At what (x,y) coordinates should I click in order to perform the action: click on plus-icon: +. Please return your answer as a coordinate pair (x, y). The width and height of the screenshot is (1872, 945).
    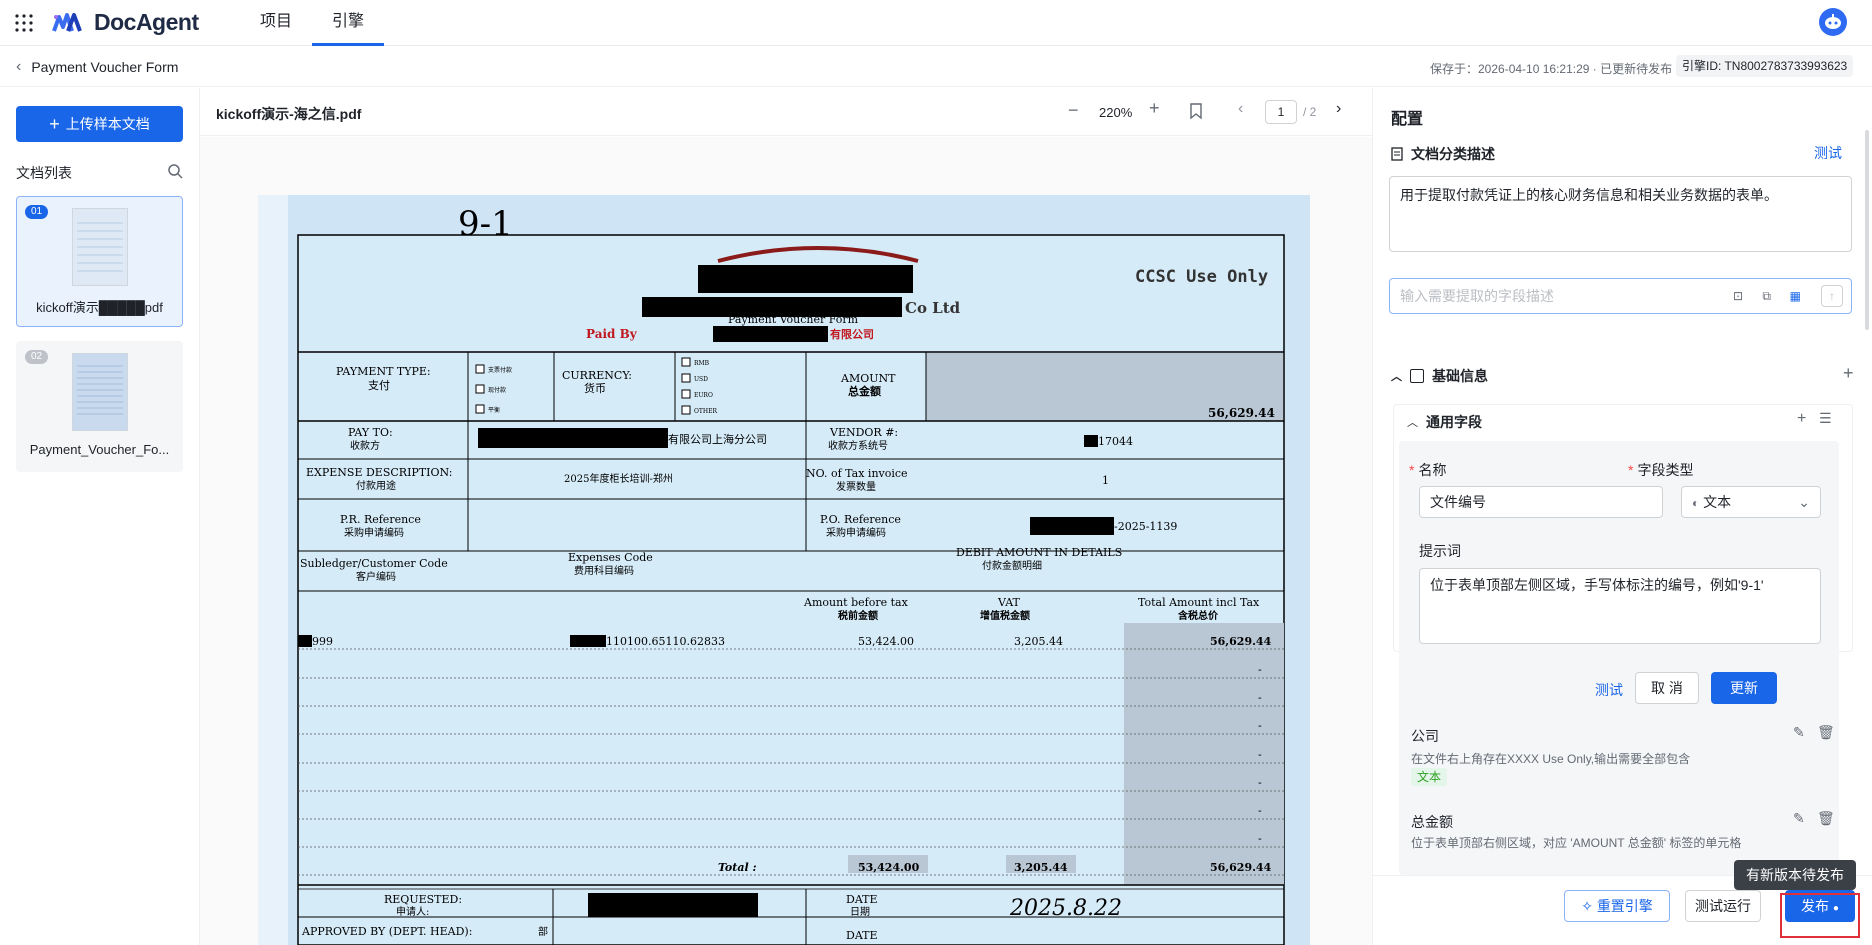
    Looking at the image, I should click on (54, 124).